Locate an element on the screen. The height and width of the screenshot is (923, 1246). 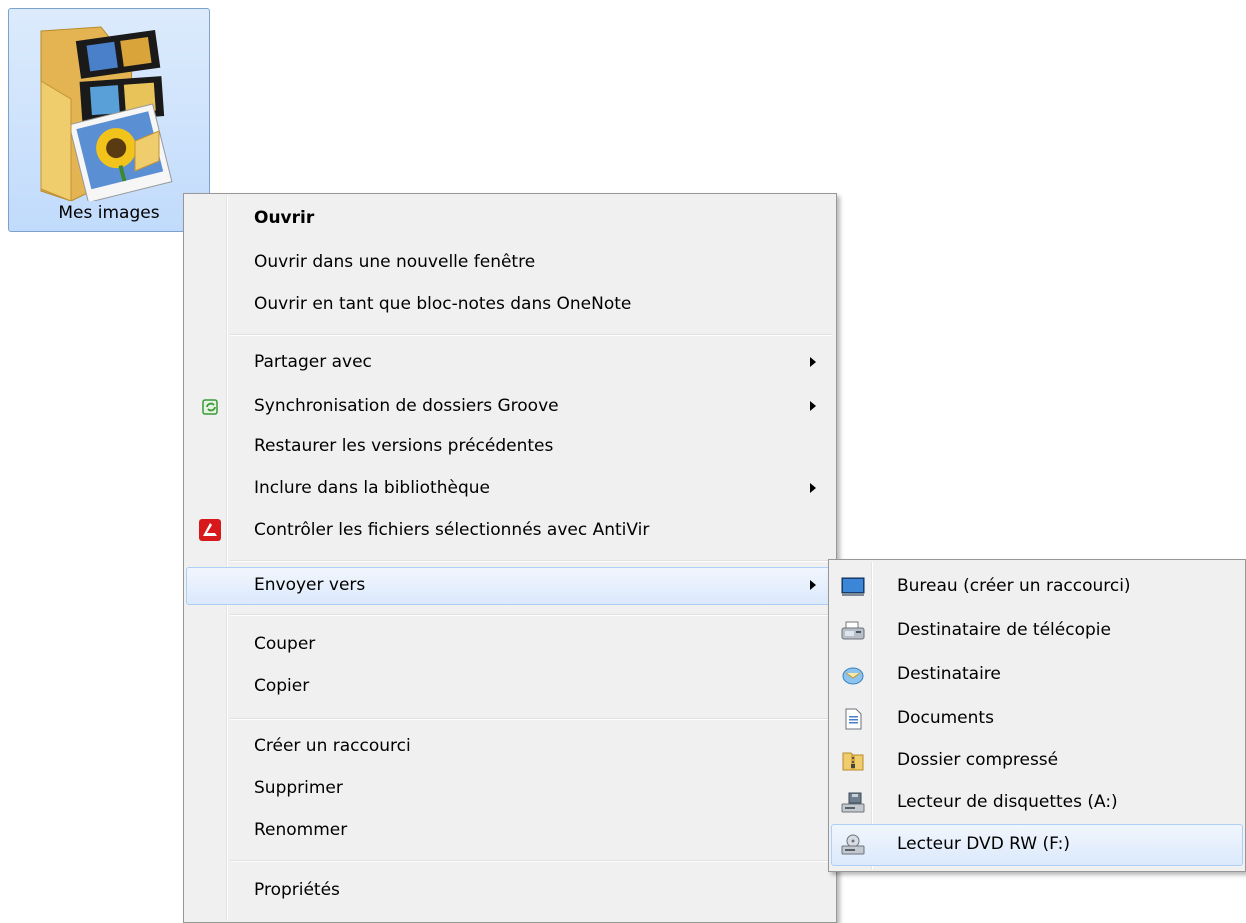
floppy-drive-icon is located at coordinates (853, 802).